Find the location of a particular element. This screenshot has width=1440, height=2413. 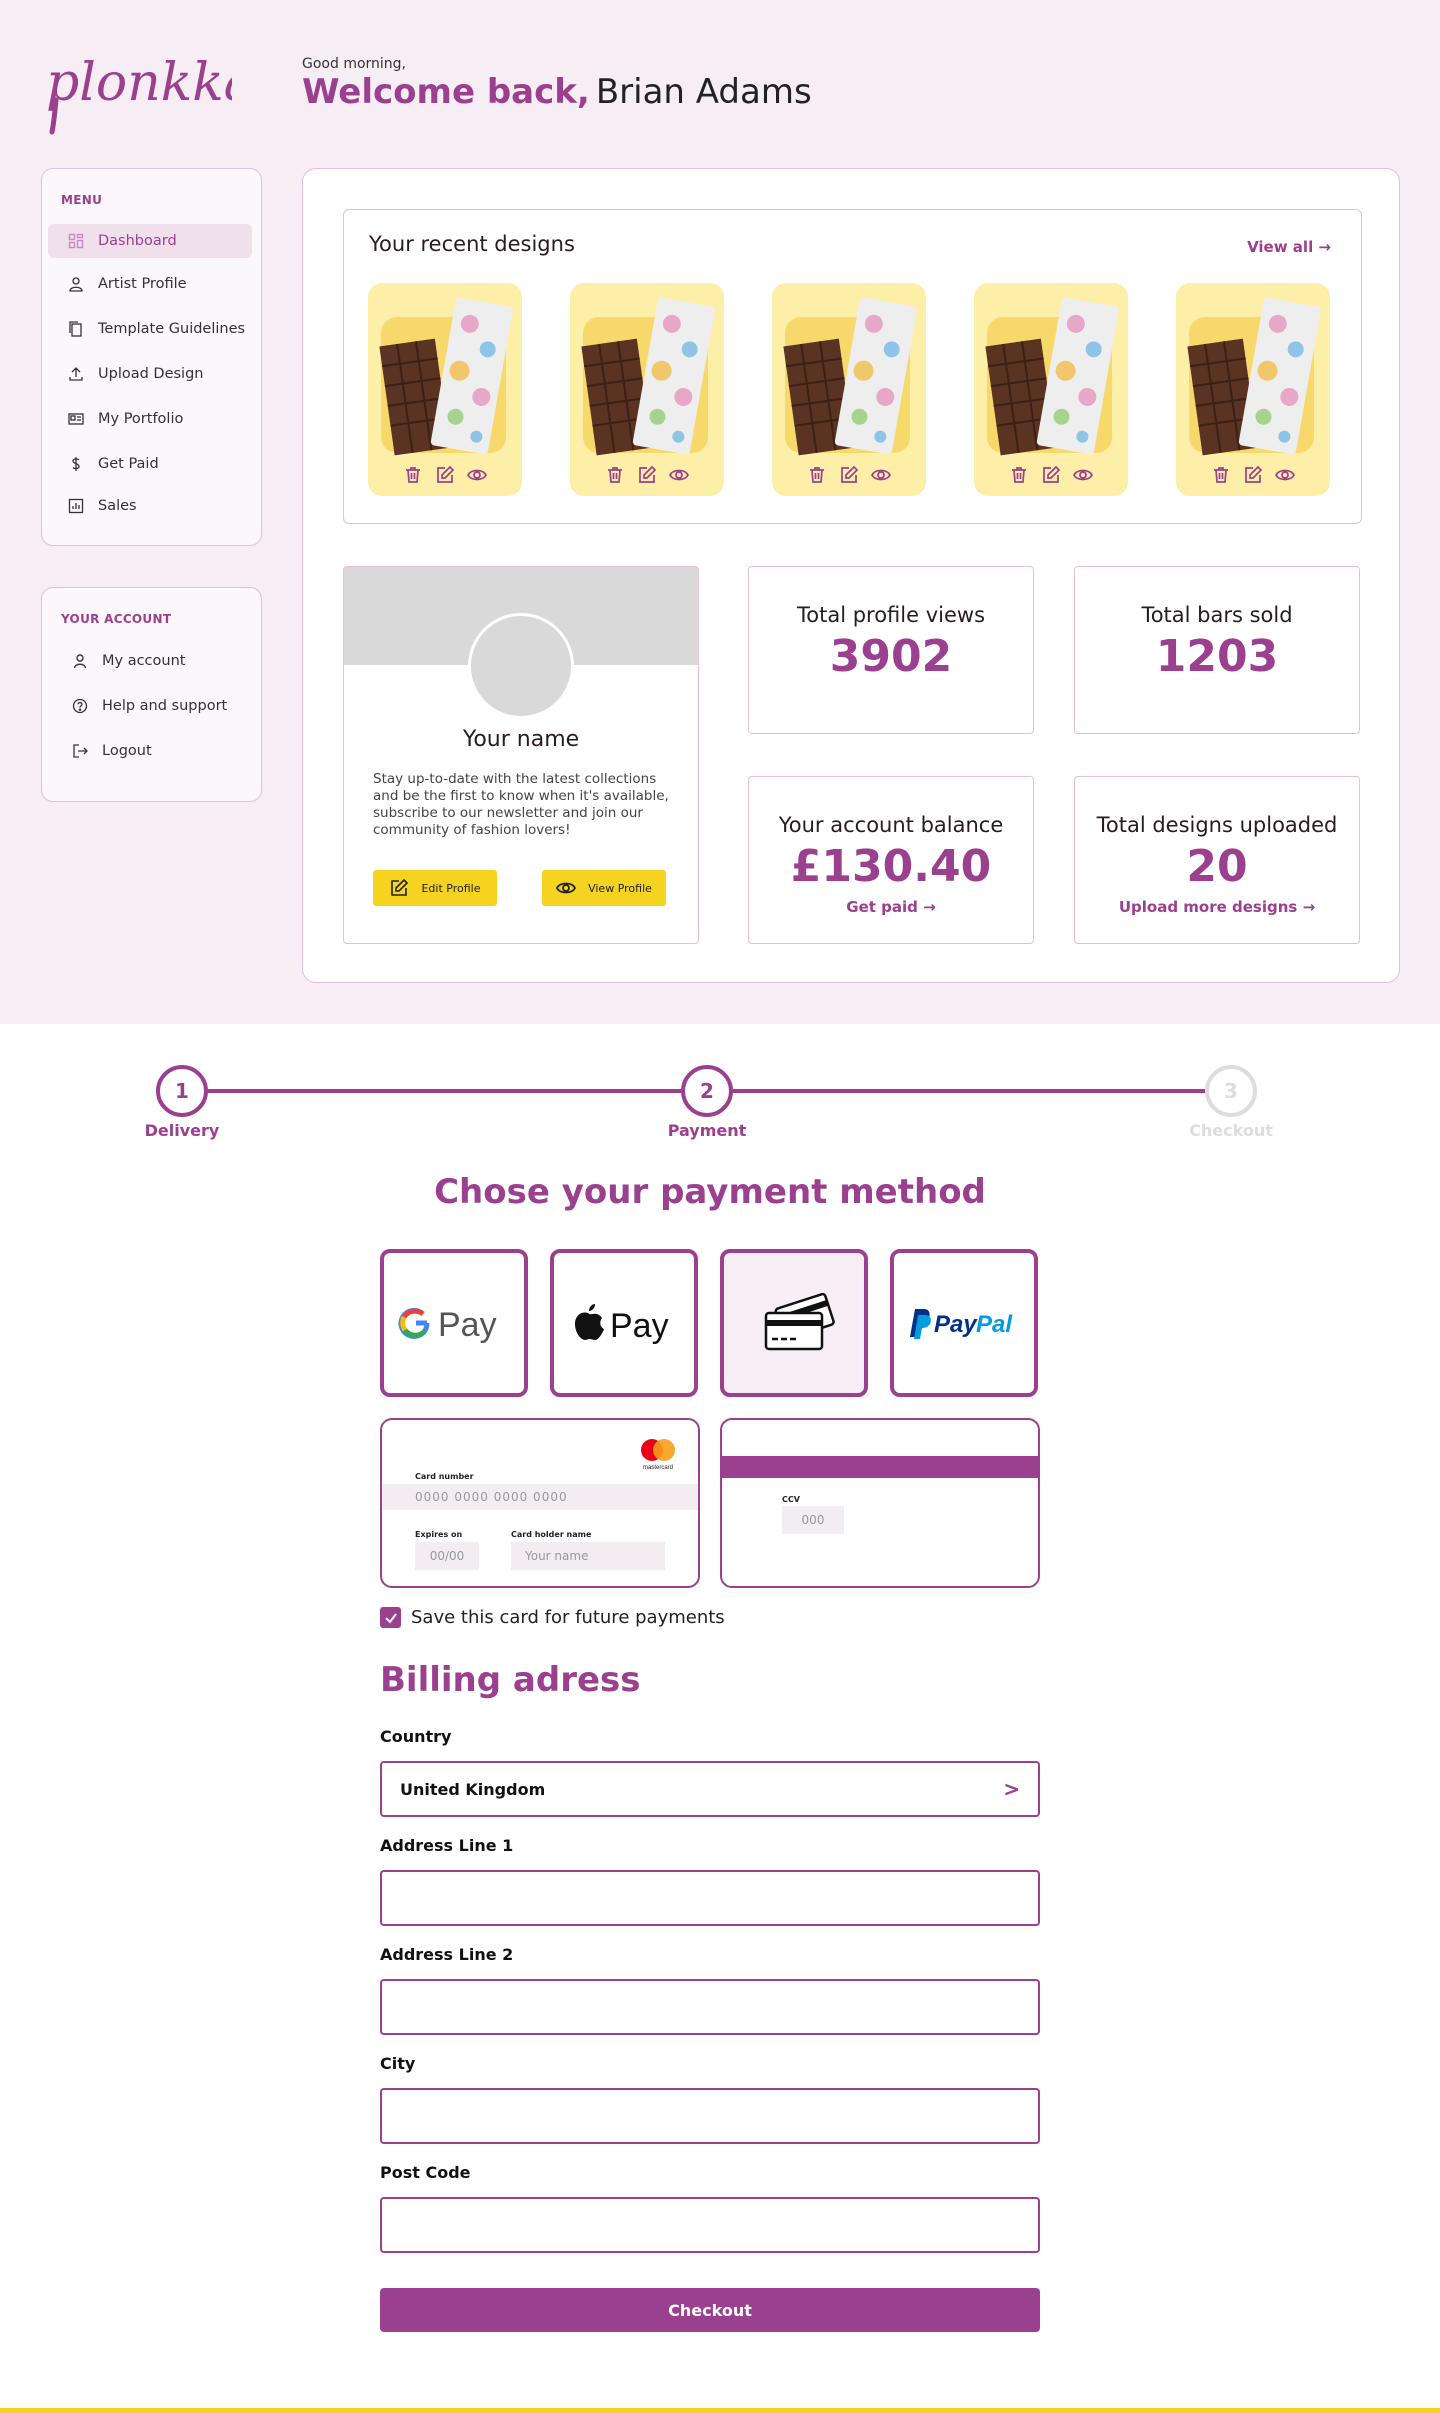

ccv-input: 000 is located at coordinates (813, 1520).